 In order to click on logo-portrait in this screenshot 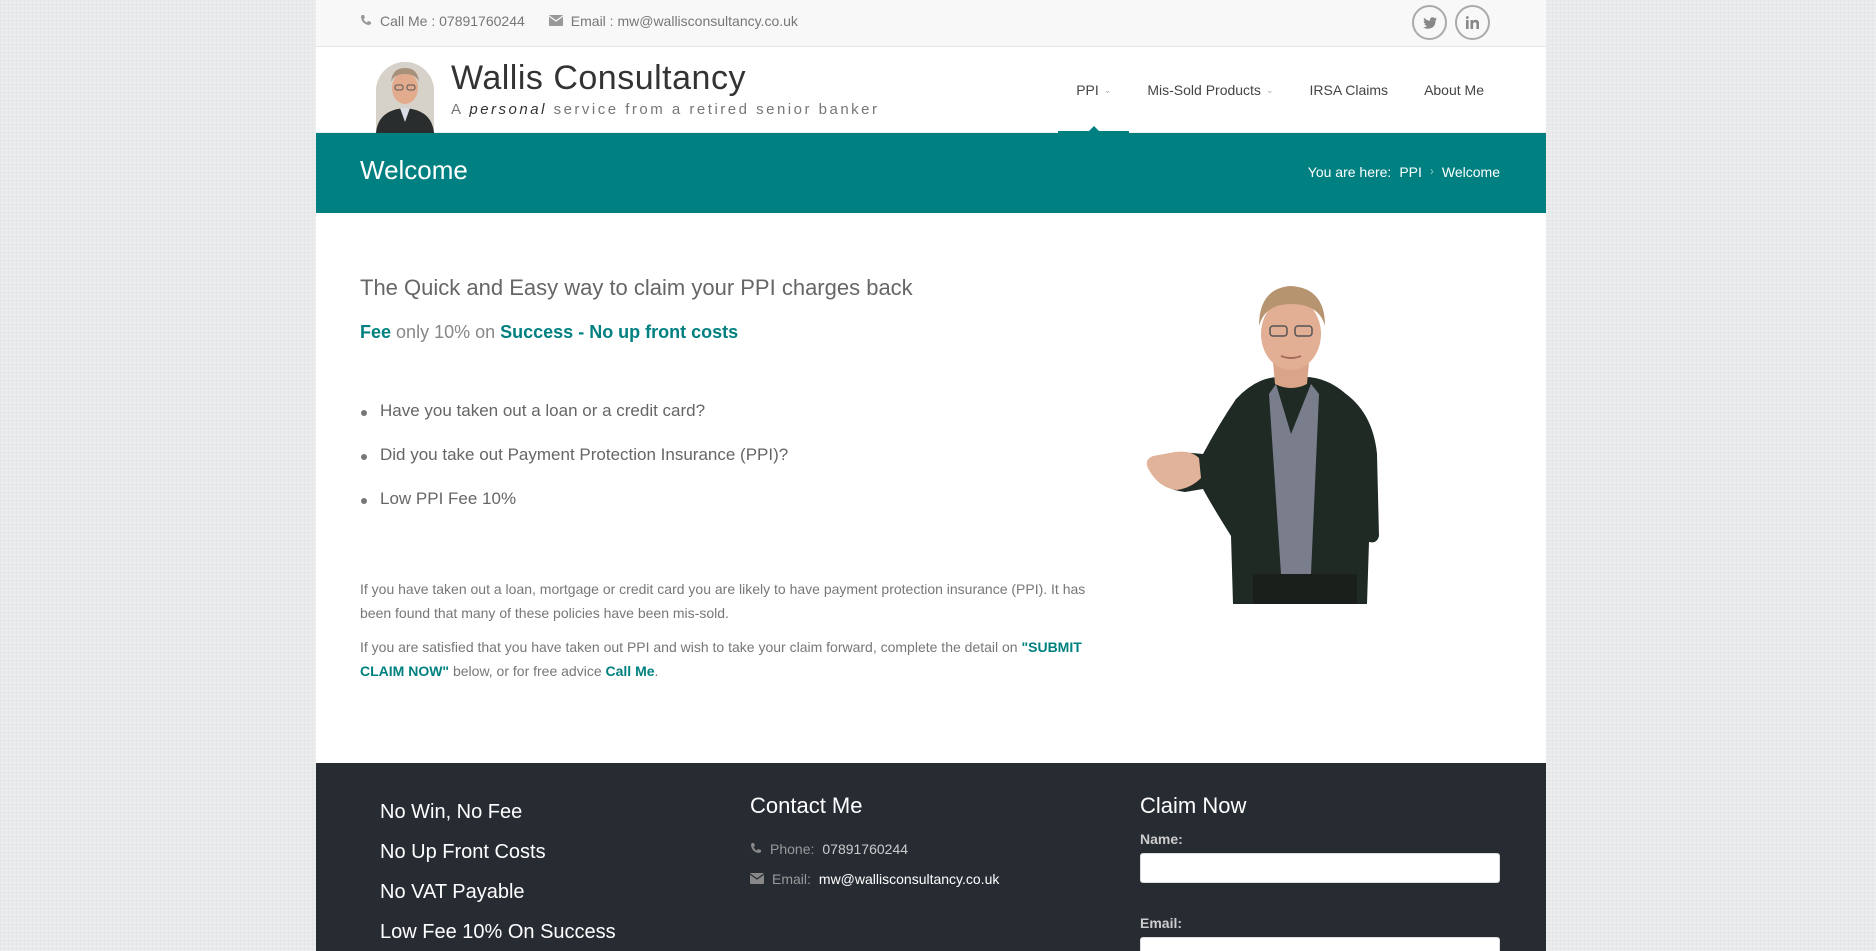, I will do `click(405, 97)`.